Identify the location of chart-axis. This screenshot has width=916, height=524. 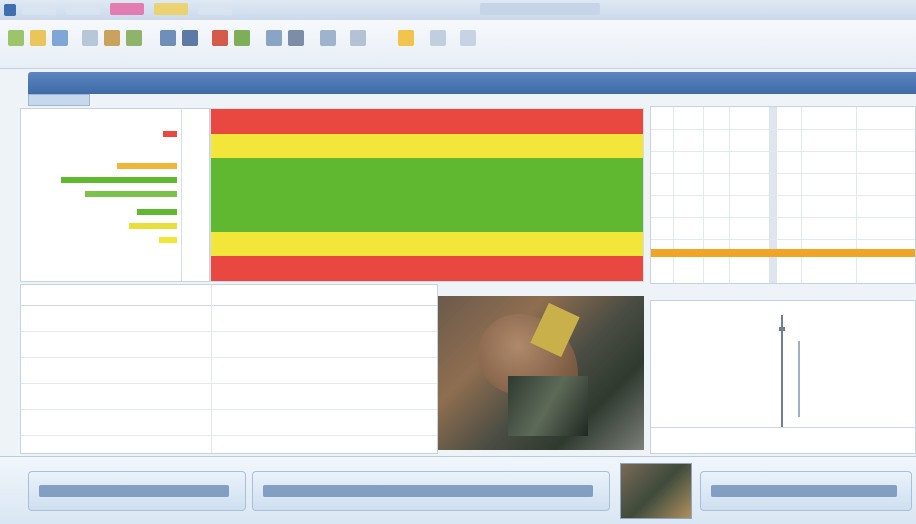
(782, 371).